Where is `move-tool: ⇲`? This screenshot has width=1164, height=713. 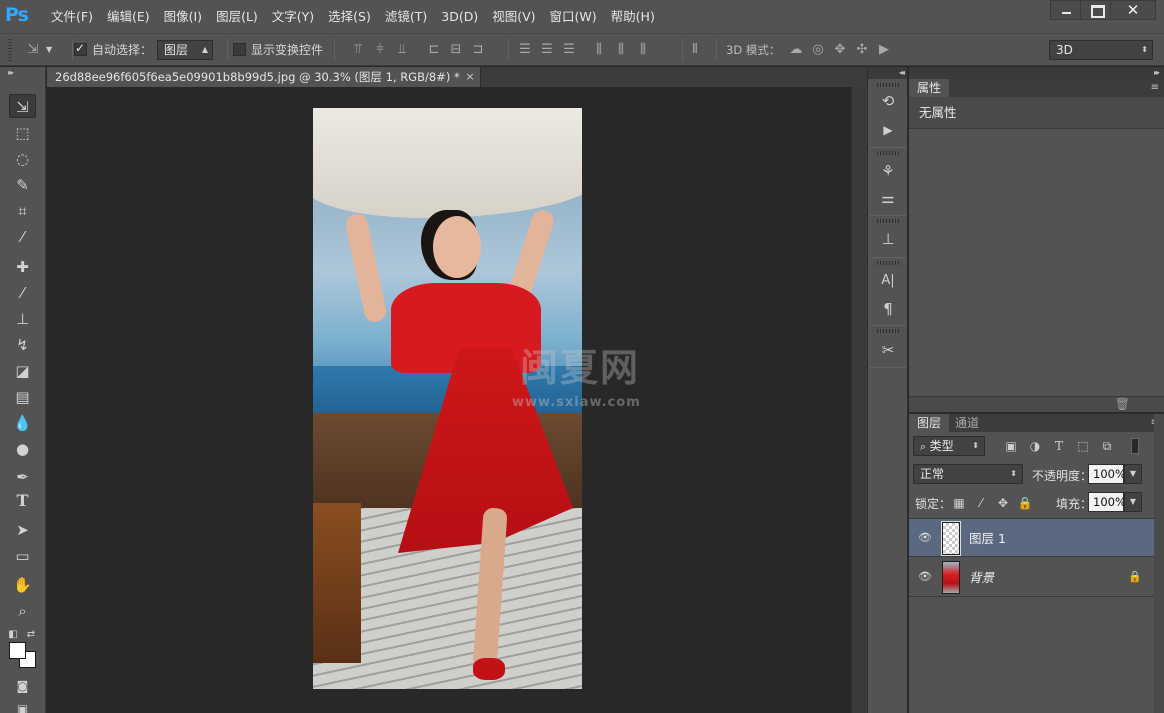 move-tool: ⇲ is located at coordinates (22, 106).